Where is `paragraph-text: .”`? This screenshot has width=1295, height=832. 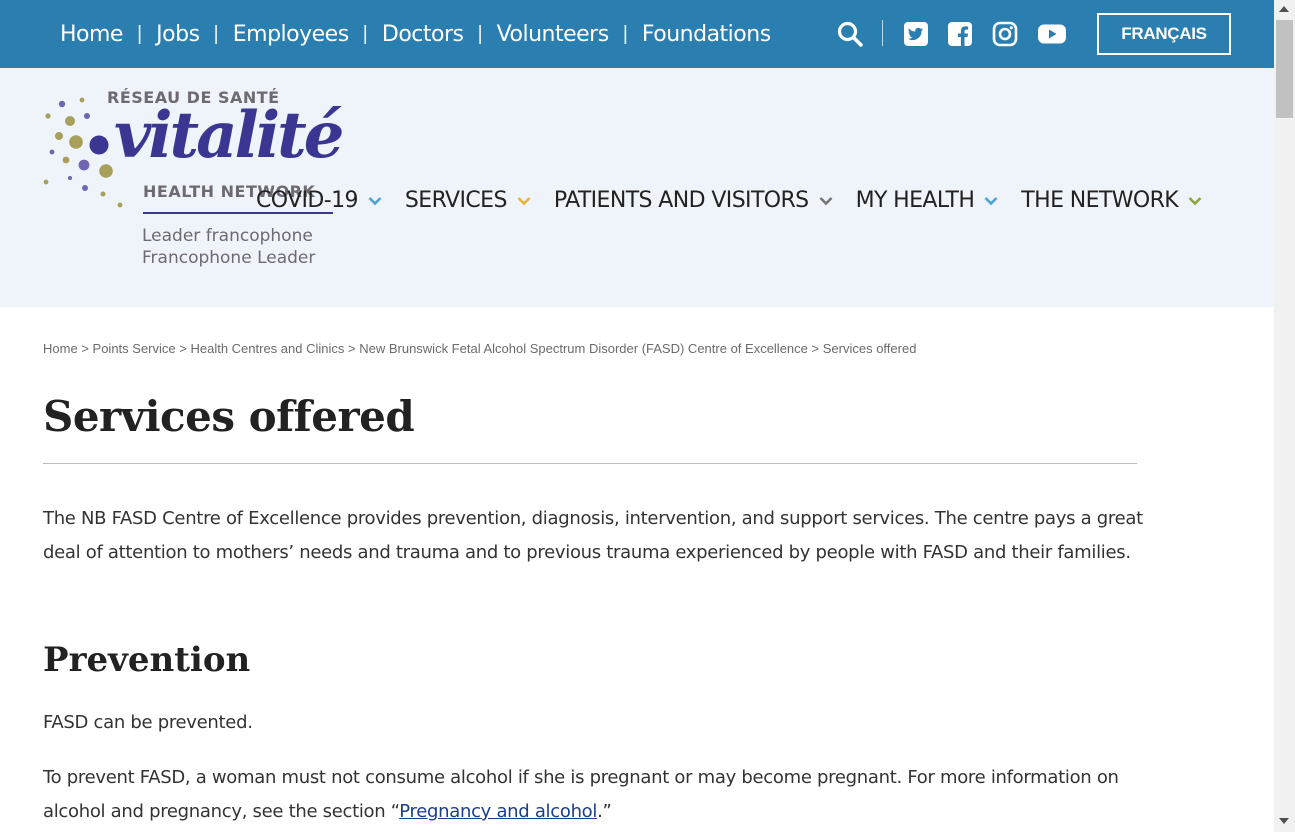 paragraph-text: .” is located at coordinates (604, 811).